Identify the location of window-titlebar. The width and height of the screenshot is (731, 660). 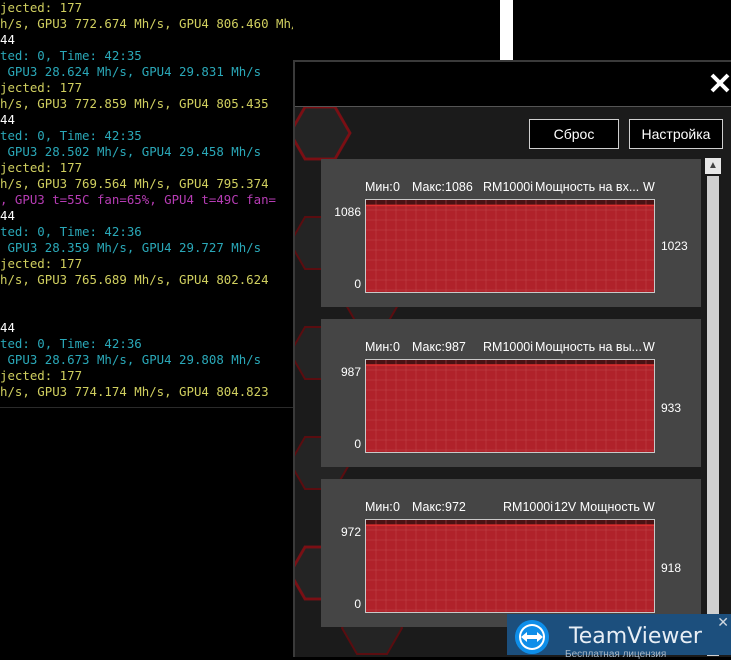
(513, 84).